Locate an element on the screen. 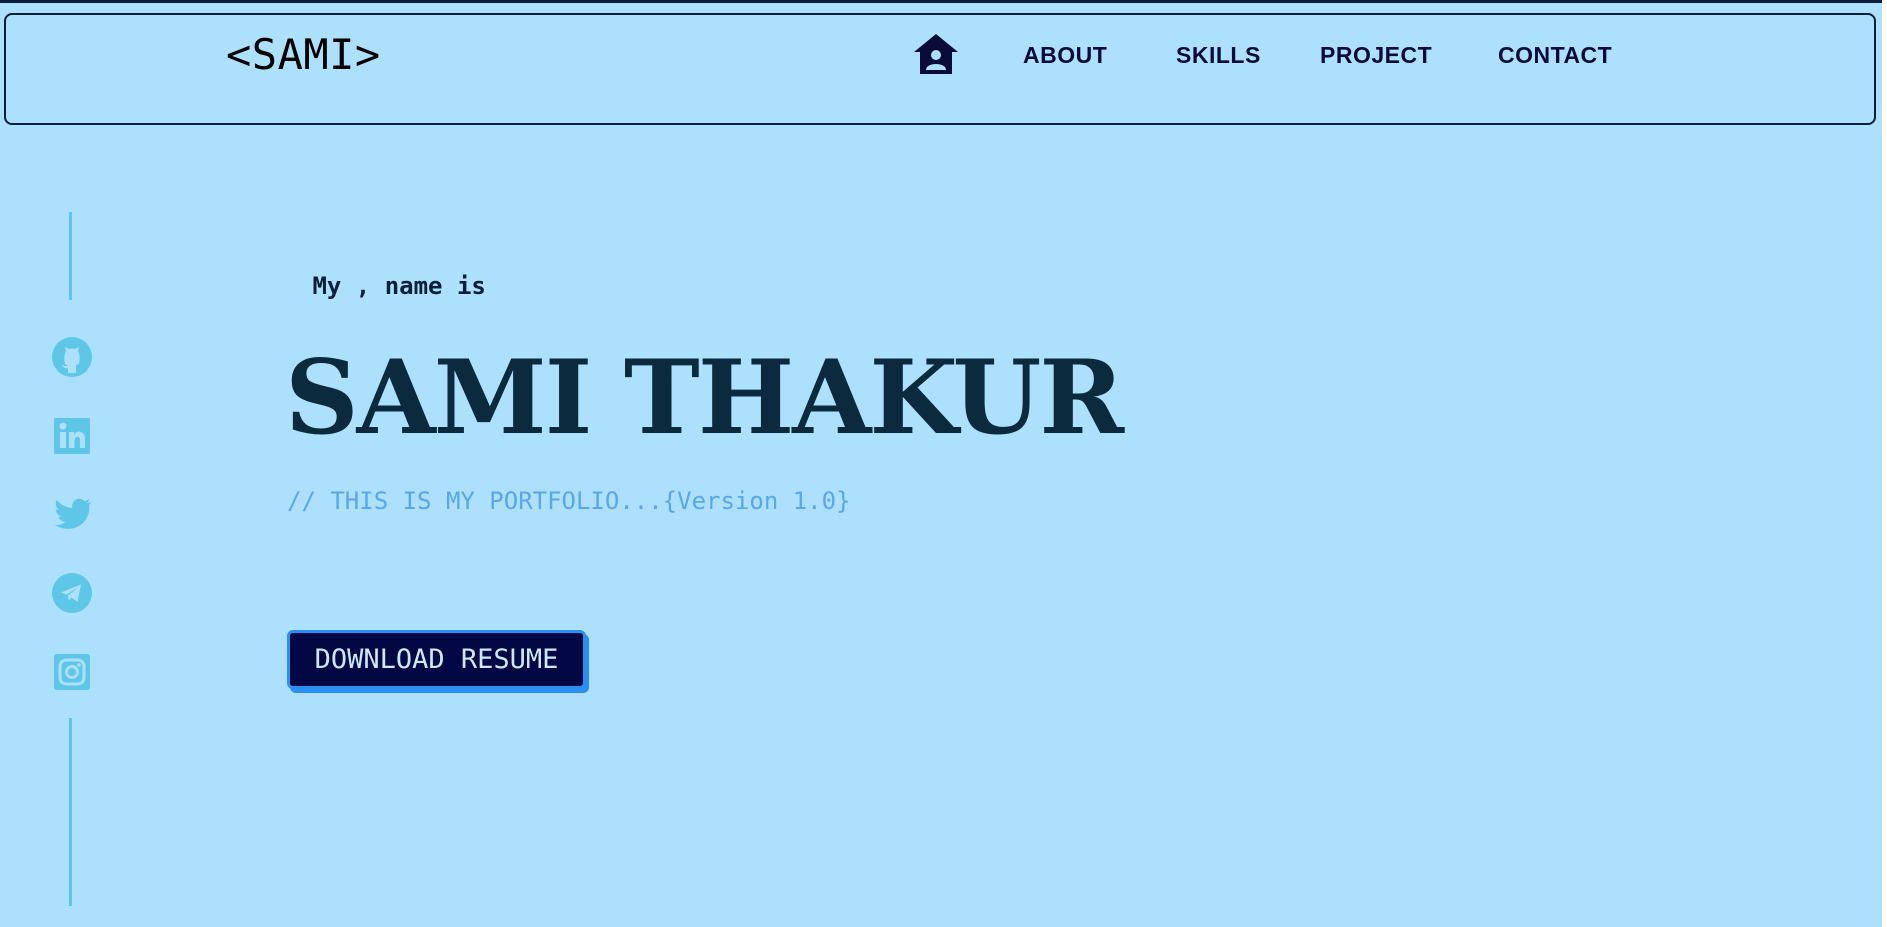 The height and width of the screenshot is (927, 1887). hero-tagline: // THIS IS MY PORTFOLIO...{Version 1.0} is located at coordinates (569, 501).